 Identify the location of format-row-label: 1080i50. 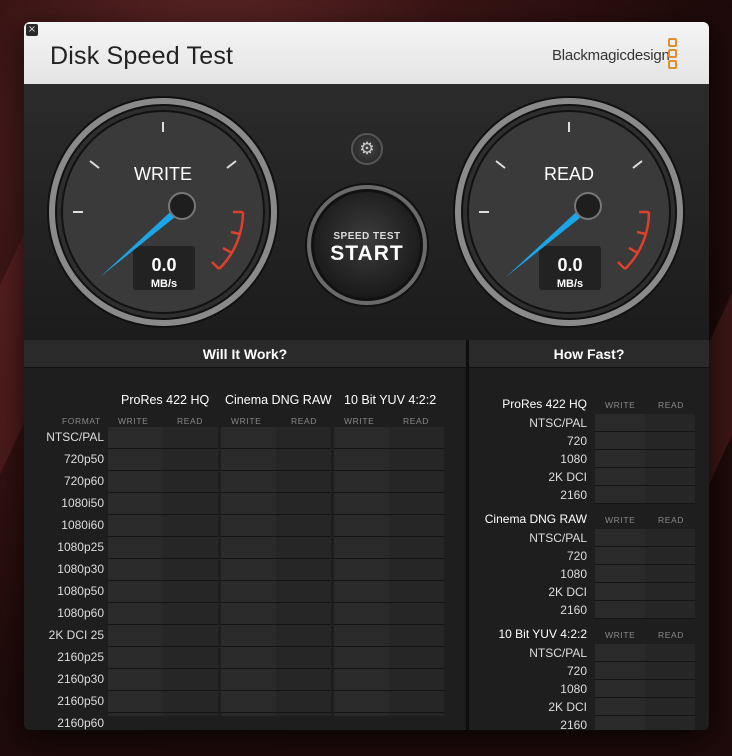
(82, 503).